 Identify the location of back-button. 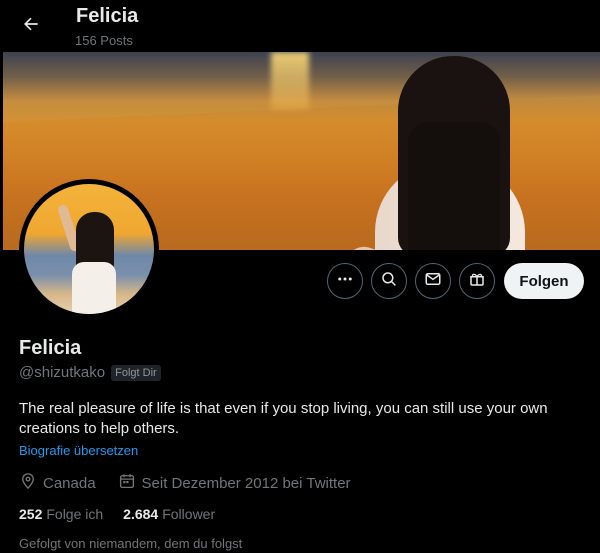
(31, 26).